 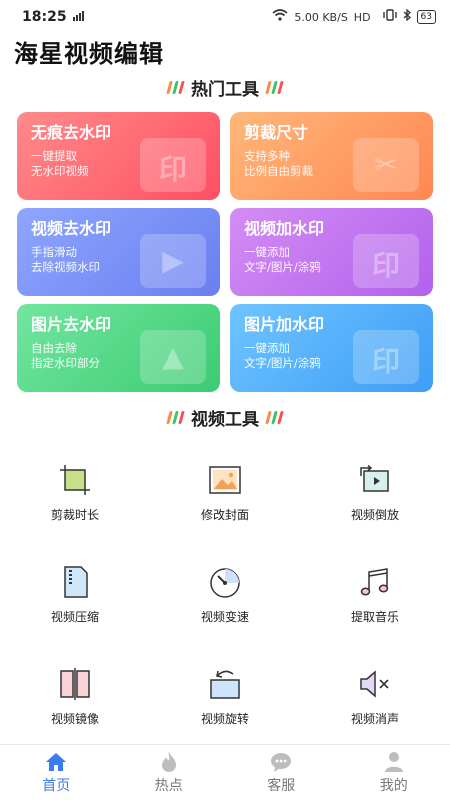 What do you see at coordinates (224, 515) in the screenshot?
I see `tool-label: 修改封面` at bounding box center [224, 515].